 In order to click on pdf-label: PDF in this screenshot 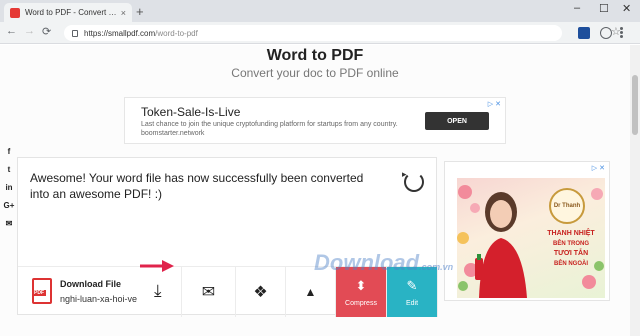, I will do `click(39, 293)`.